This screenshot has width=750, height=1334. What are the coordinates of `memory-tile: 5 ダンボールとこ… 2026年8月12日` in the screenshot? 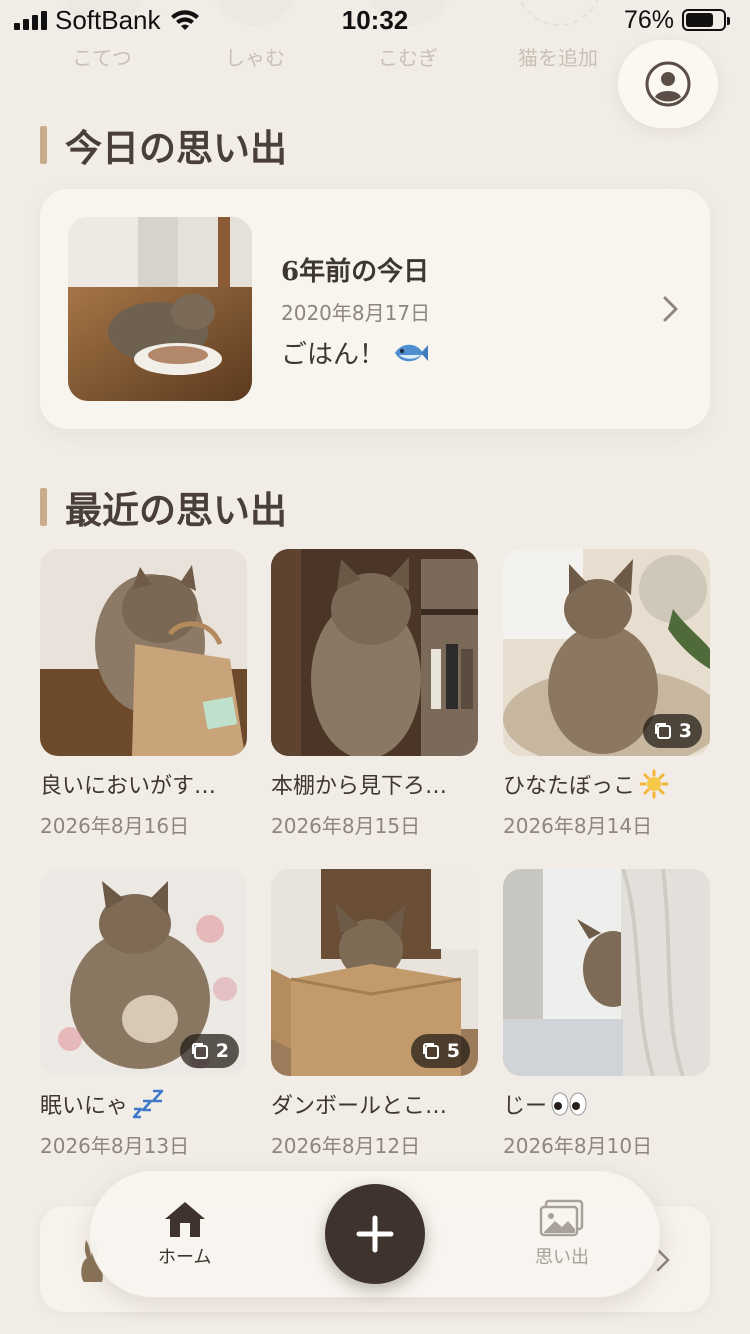 It's located at (374, 1014).